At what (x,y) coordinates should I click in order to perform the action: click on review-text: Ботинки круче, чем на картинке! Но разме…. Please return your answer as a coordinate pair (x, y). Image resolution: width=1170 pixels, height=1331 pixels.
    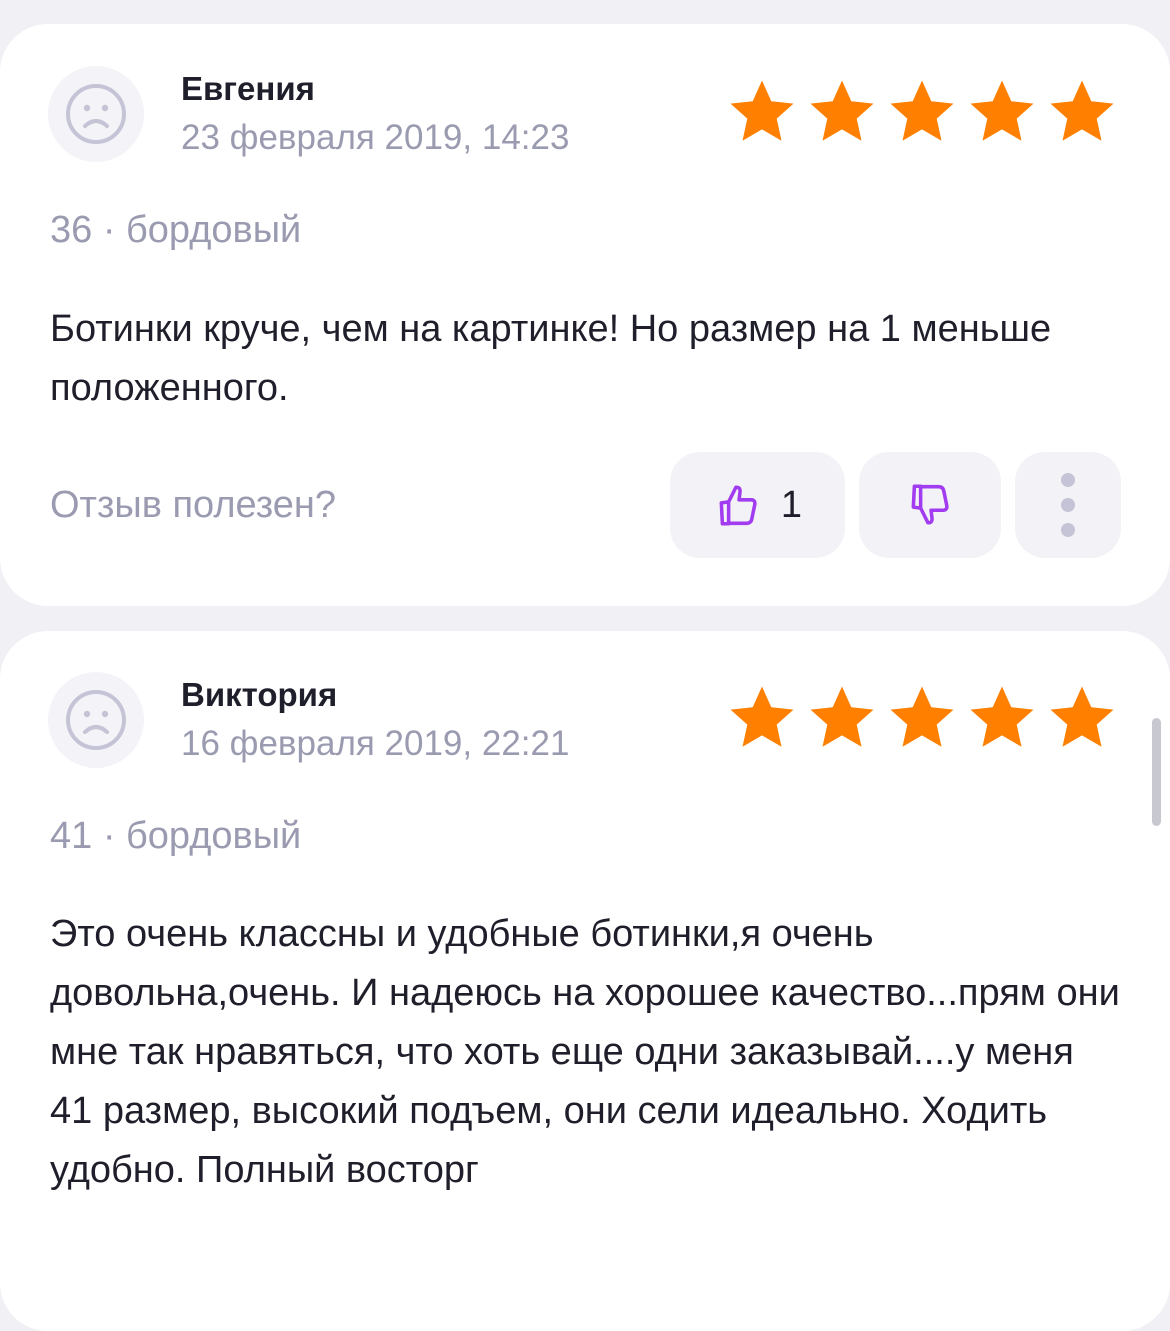
    Looking at the image, I should click on (551, 358).